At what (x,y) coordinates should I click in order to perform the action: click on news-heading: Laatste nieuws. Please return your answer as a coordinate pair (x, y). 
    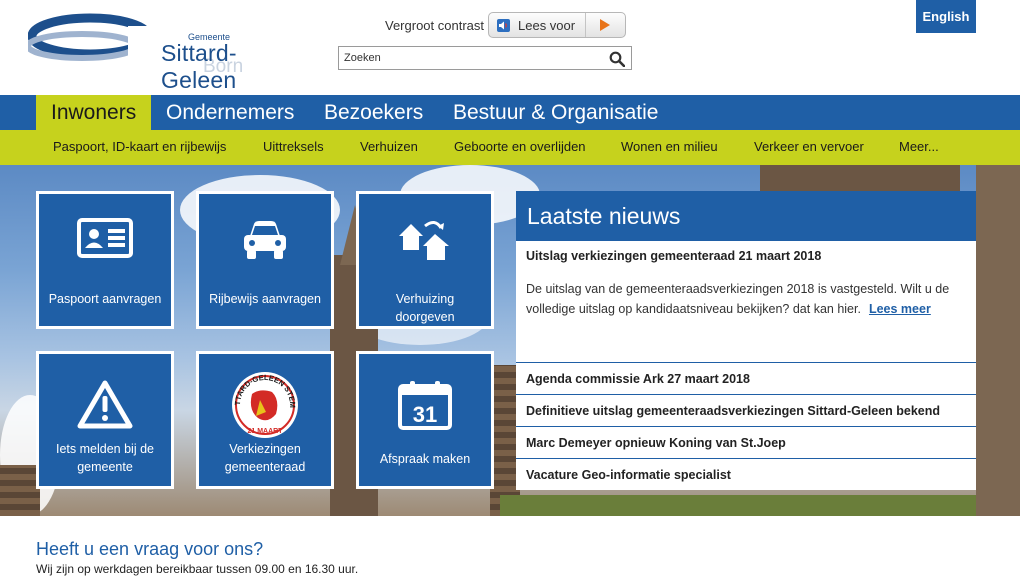
    Looking at the image, I should click on (746, 216).